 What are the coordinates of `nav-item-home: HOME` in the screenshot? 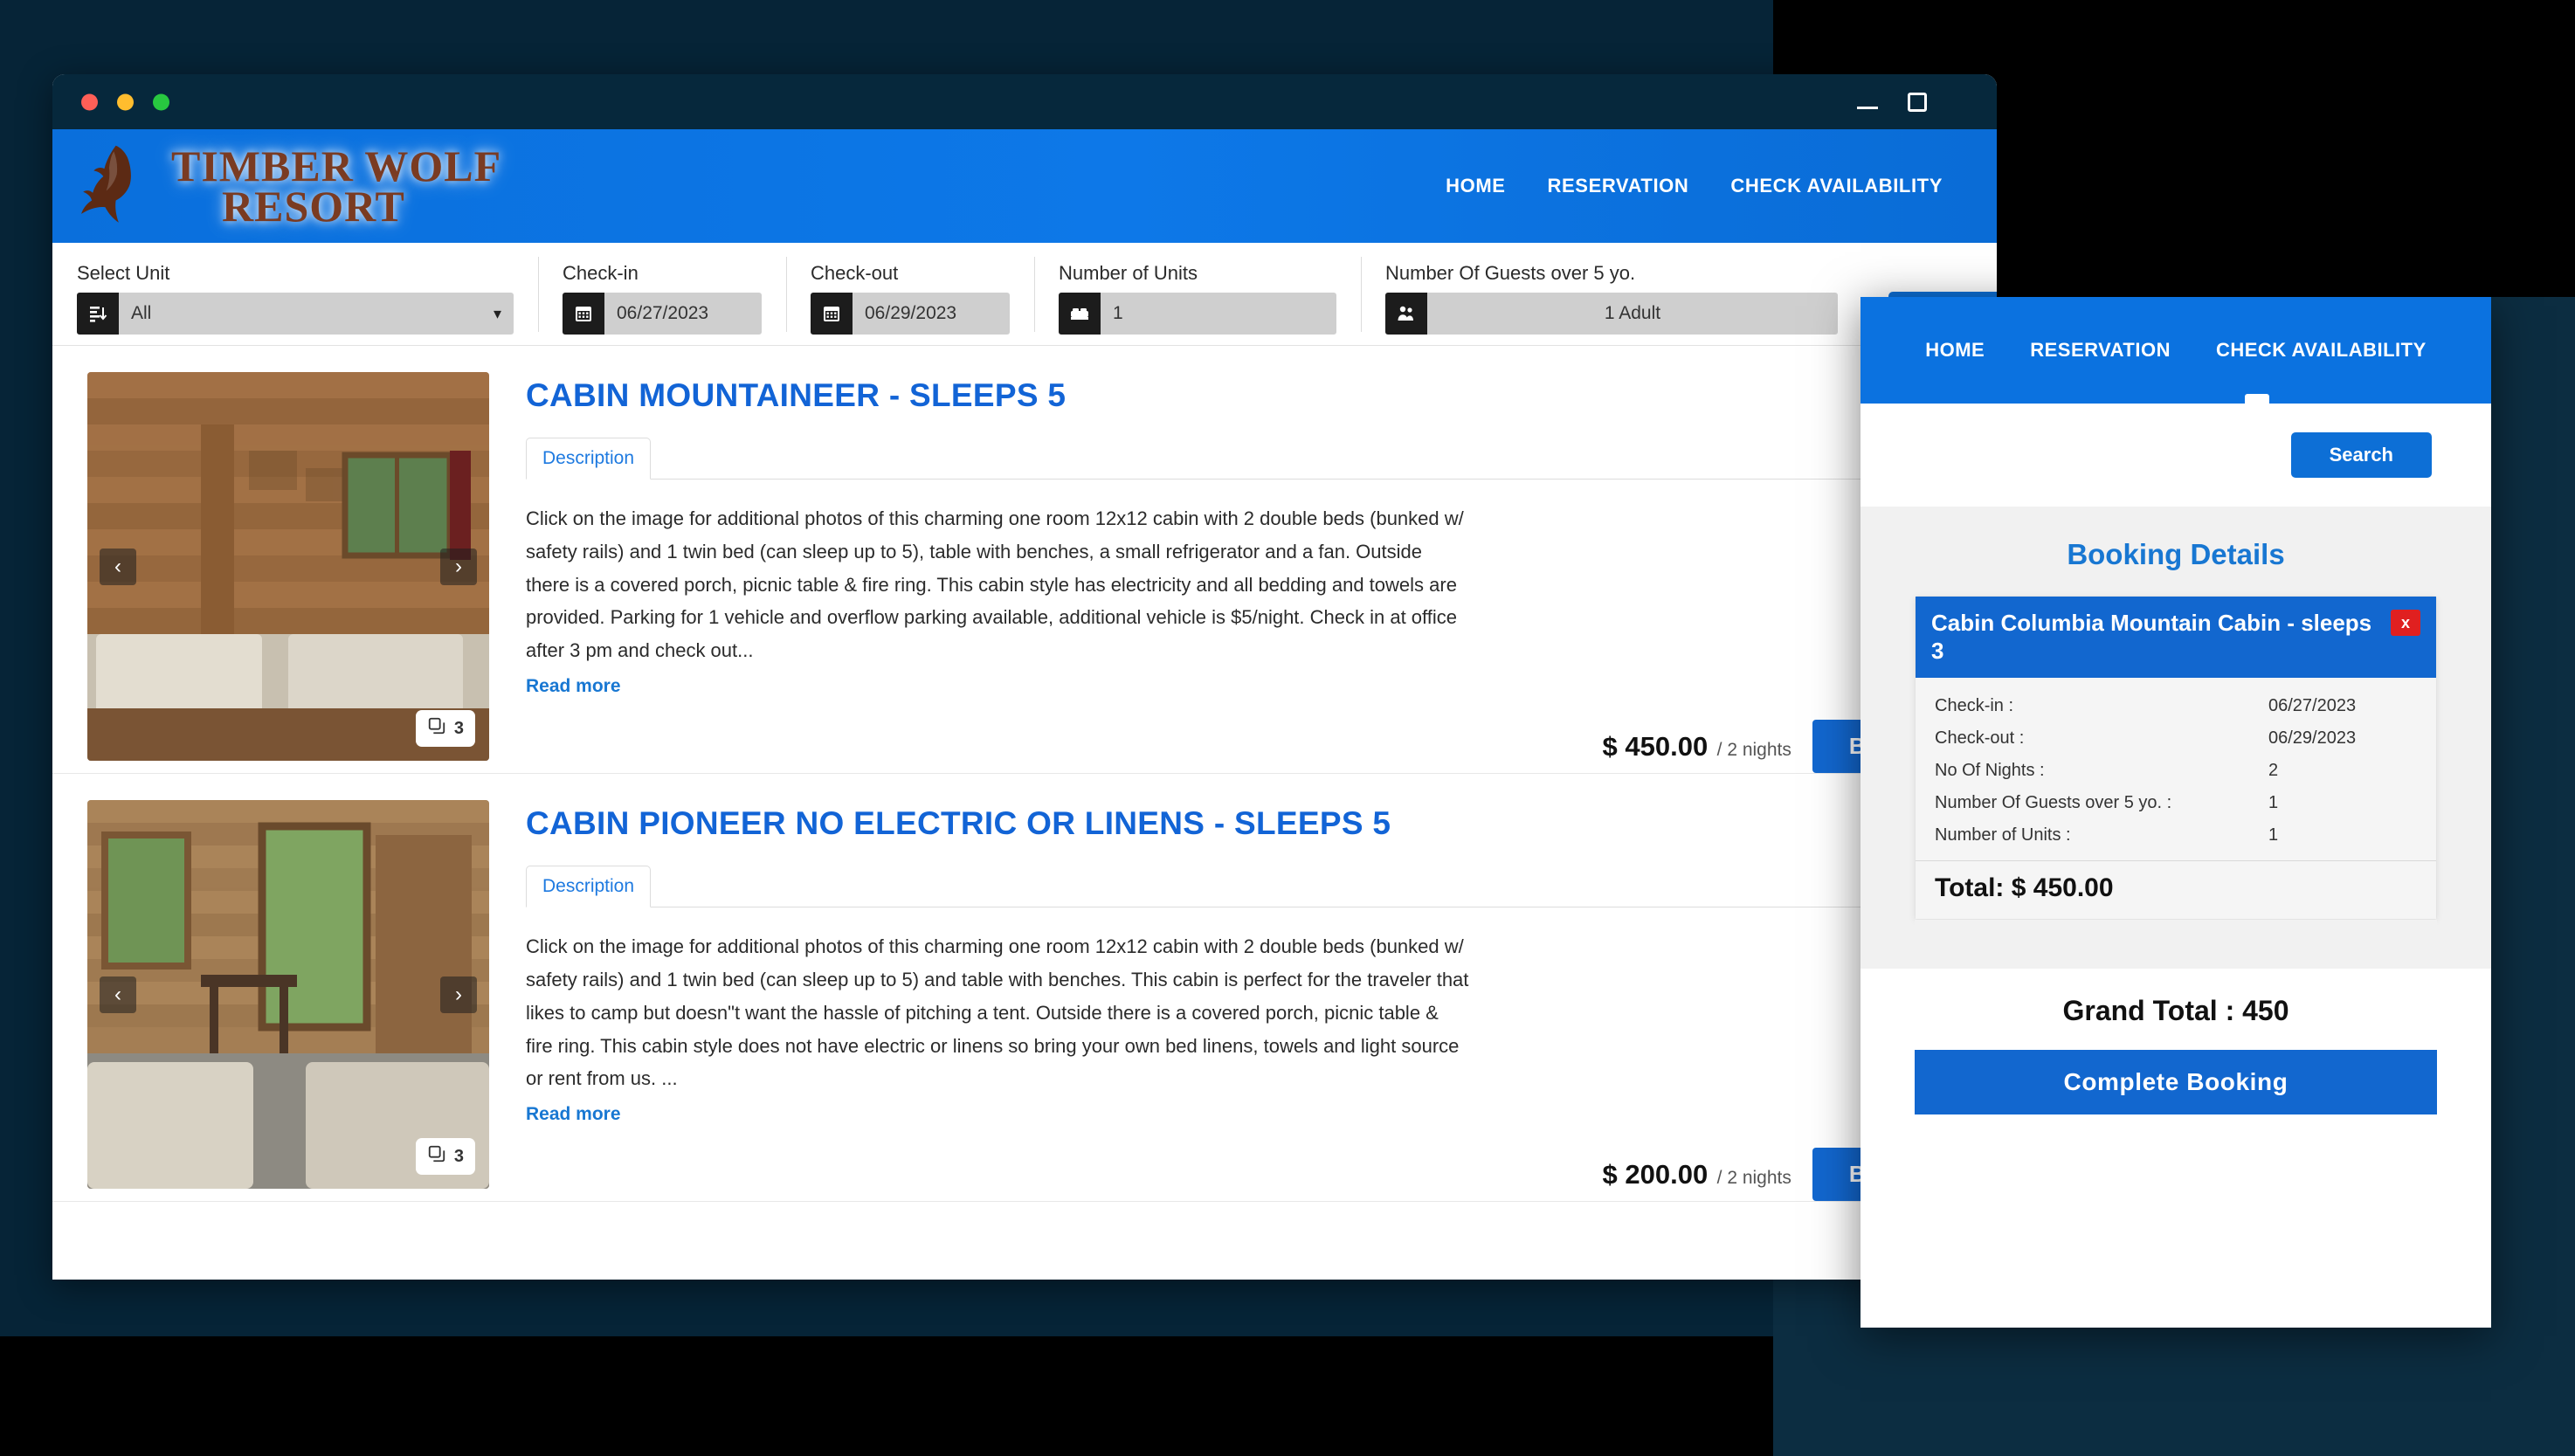 It's located at (1475, 186).